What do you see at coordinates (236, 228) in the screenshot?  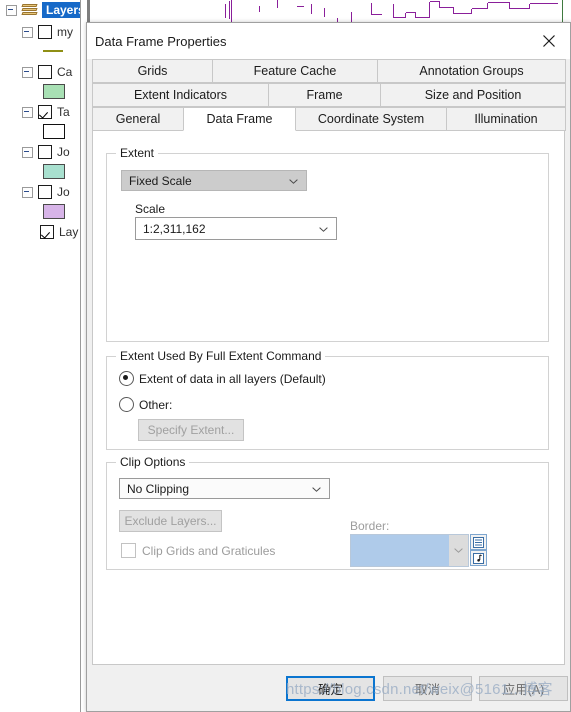 I see `scale-combo: 1:2,311,162` at bounding box center [236, 228].